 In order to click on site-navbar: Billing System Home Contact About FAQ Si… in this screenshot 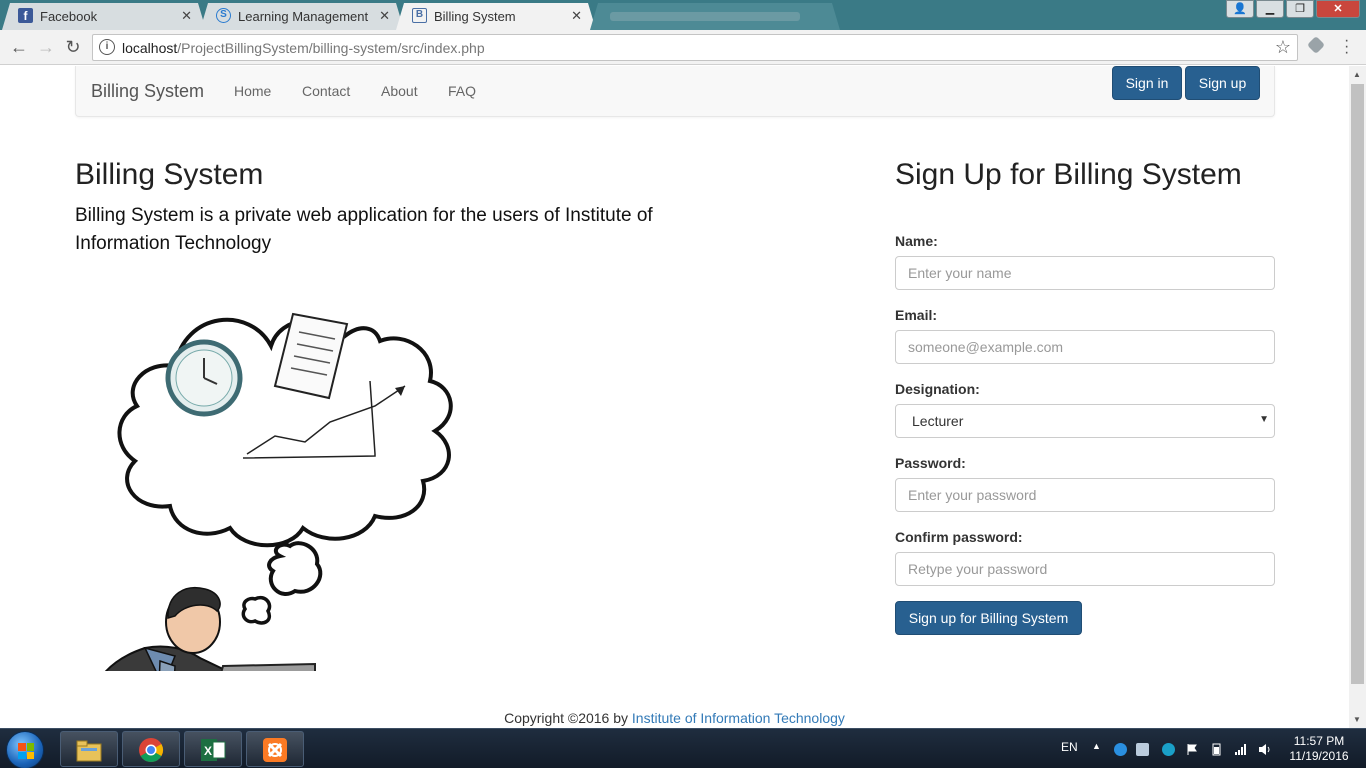, I will do `click(675, 91)`.